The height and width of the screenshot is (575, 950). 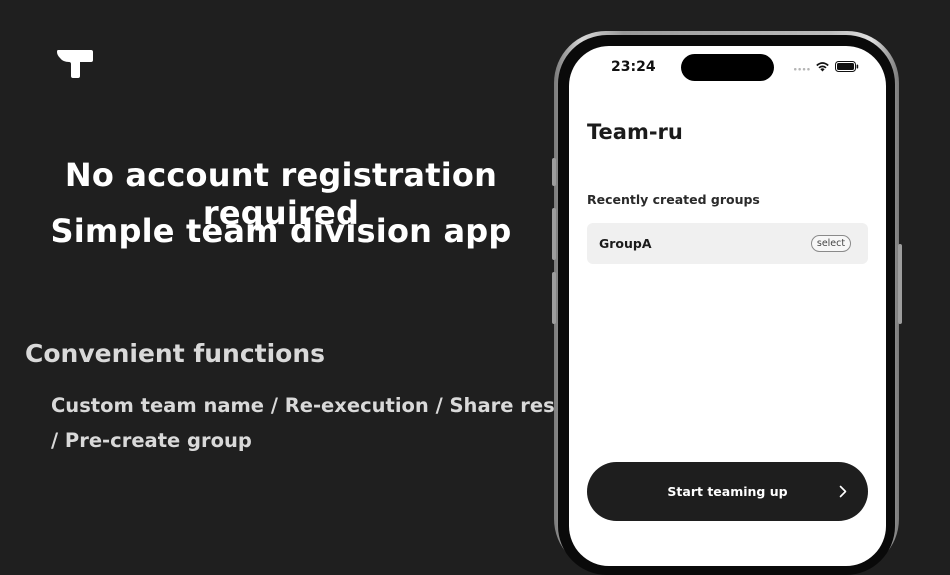 I want to click on select-group-button: select, so click(x=831, y=243).